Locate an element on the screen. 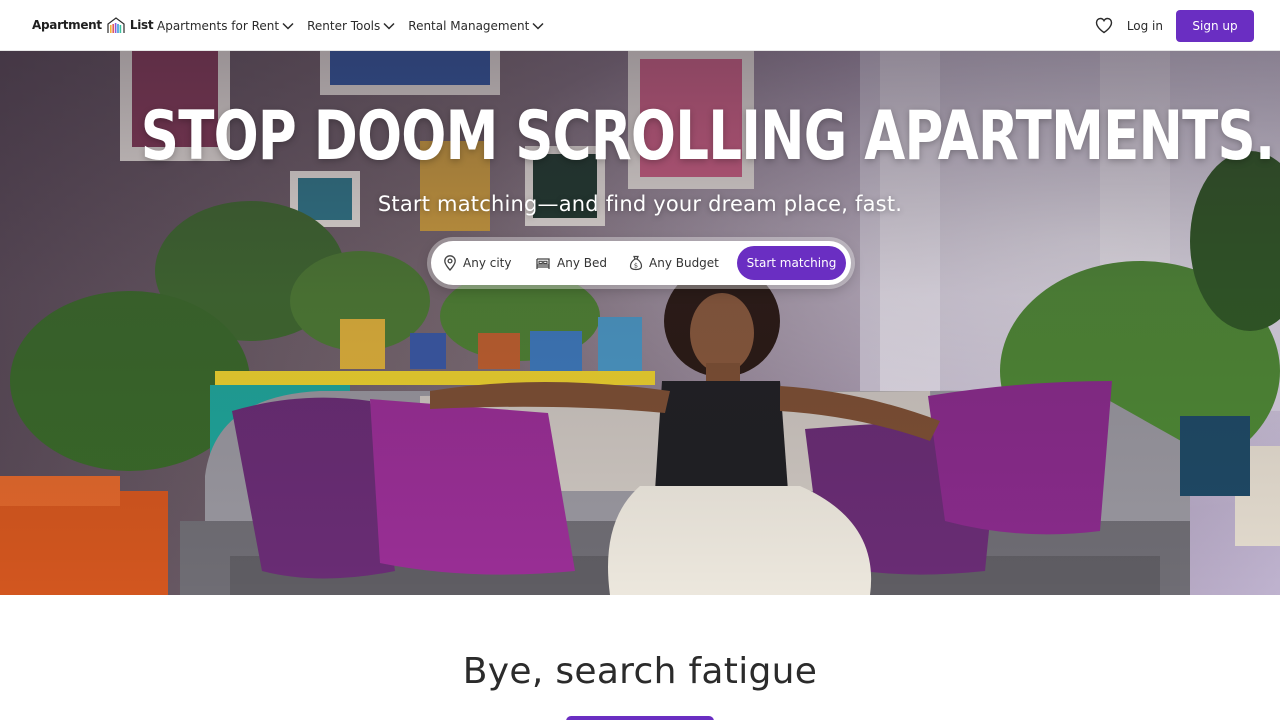 The width and height of the screenshot is (1280, 720). city-selector: Any city is located at coordinates (477, 263).